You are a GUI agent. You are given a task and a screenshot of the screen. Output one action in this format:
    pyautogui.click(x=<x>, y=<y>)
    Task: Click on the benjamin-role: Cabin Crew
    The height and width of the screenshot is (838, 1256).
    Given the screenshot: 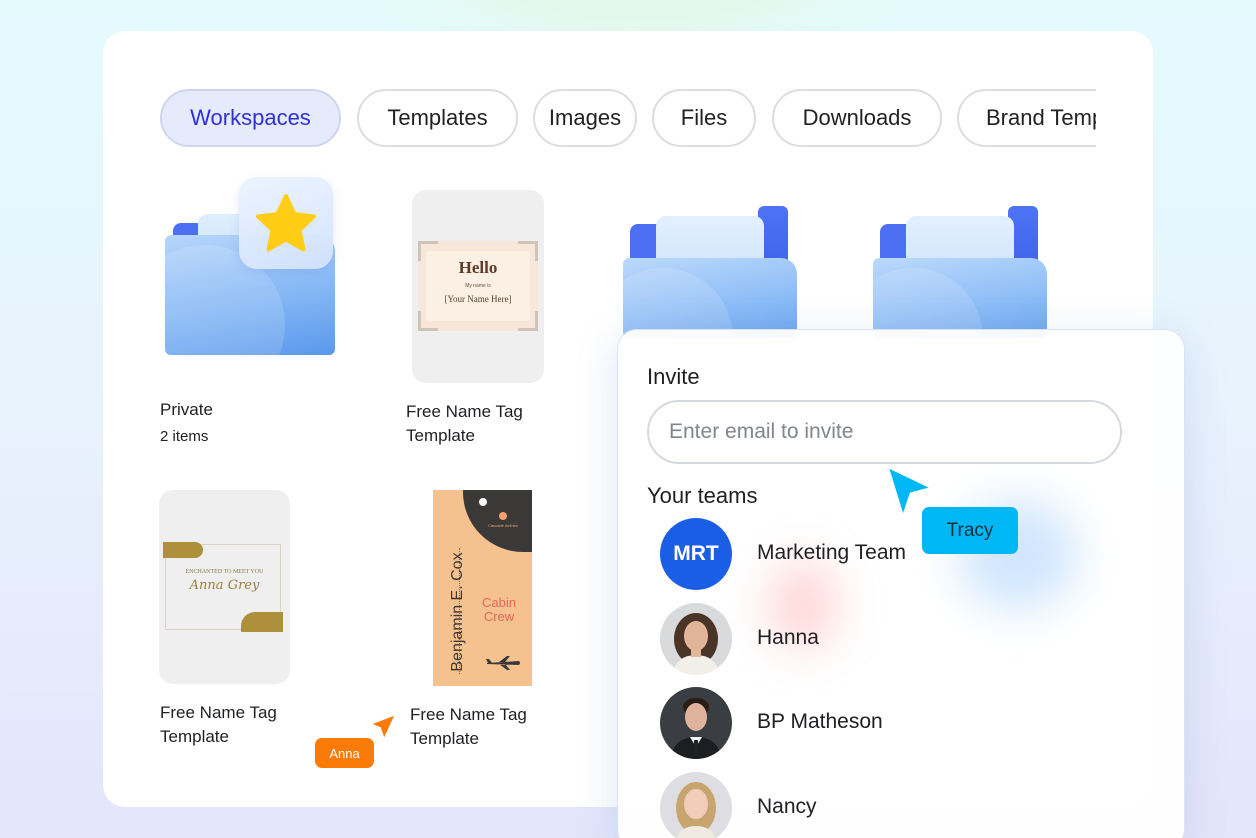 What is the action you would take?
    pyautogui.click(x=499, y=609)
    